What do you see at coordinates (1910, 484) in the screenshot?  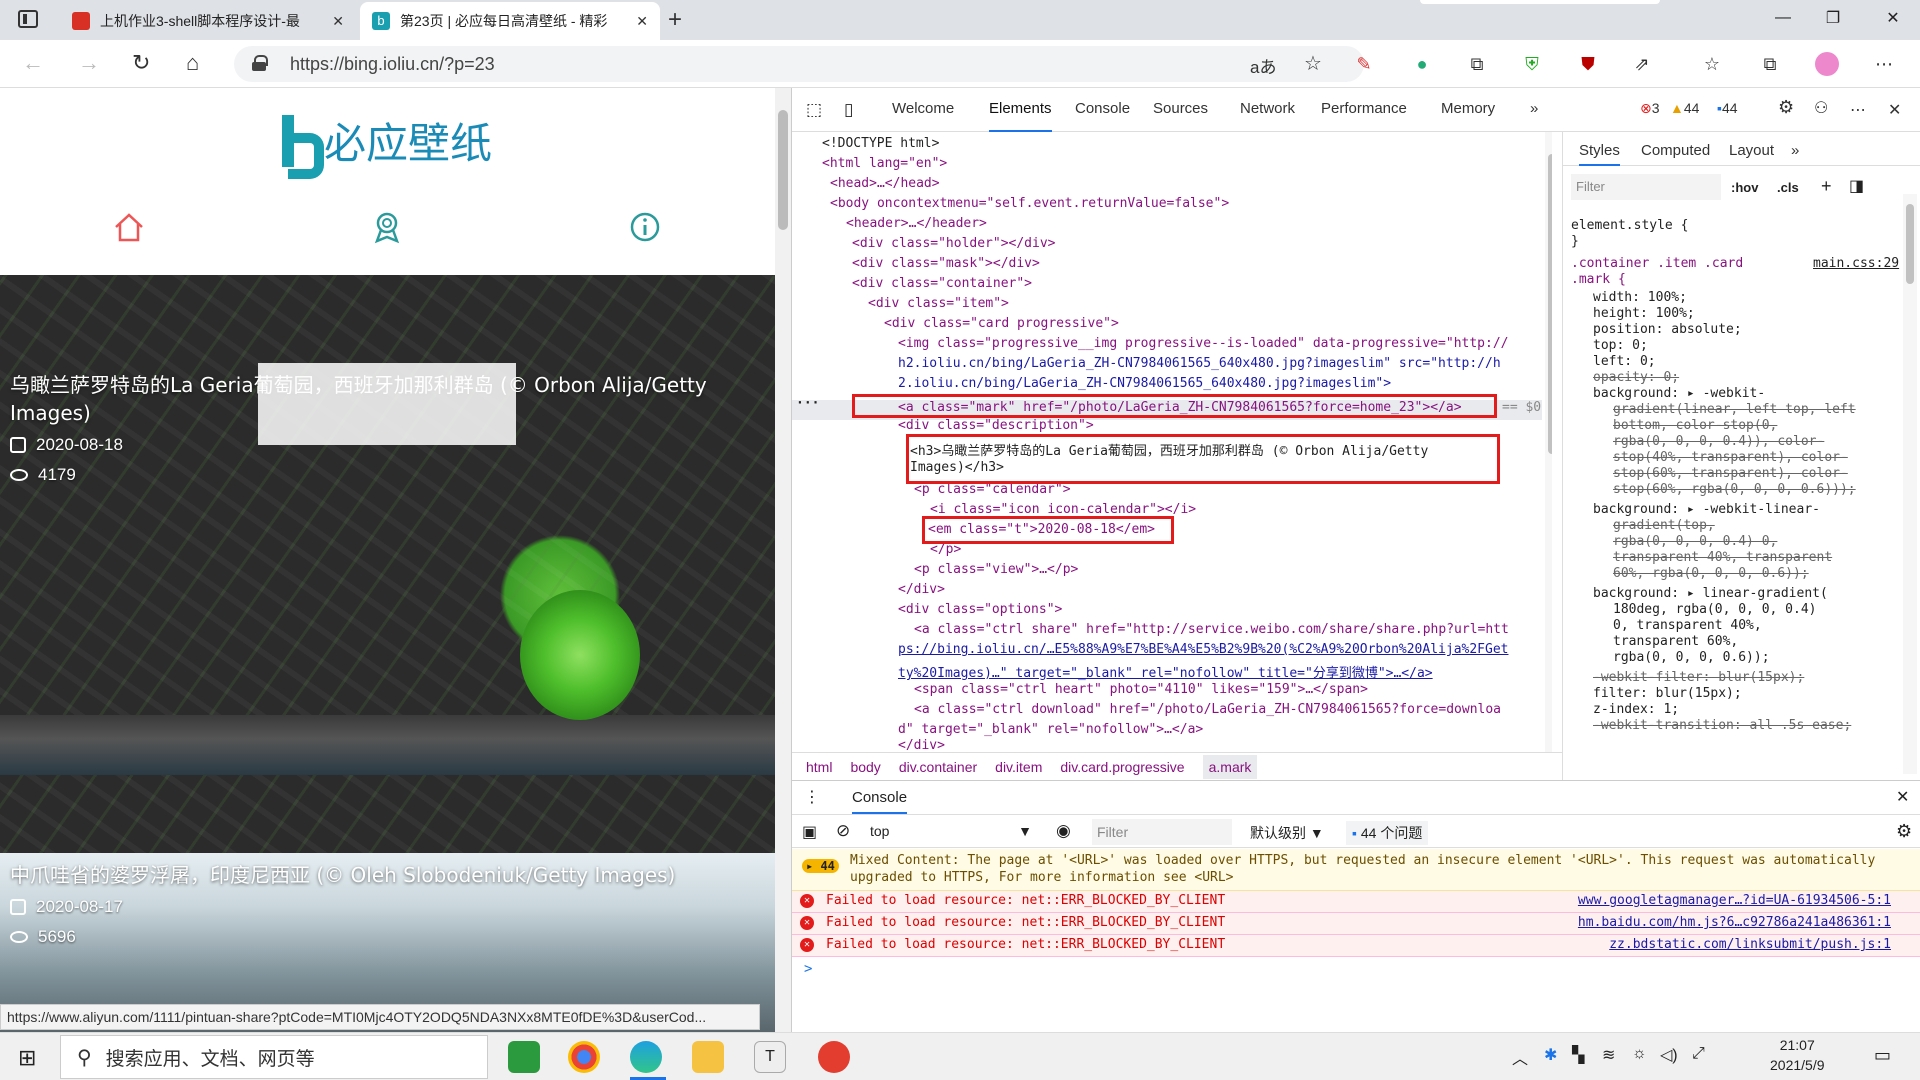 I see `styles-scrollbar` at bounding box center [1910, 484].